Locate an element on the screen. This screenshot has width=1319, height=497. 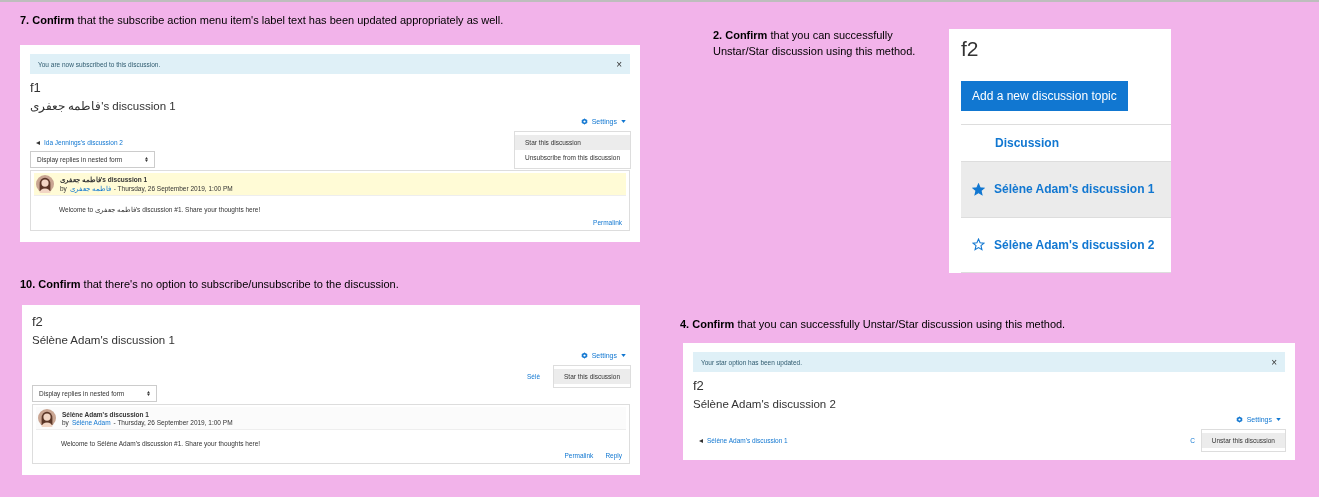
discussion-title: فاطمه جعفری's discussion 1 is located at coordinates (103, 106).